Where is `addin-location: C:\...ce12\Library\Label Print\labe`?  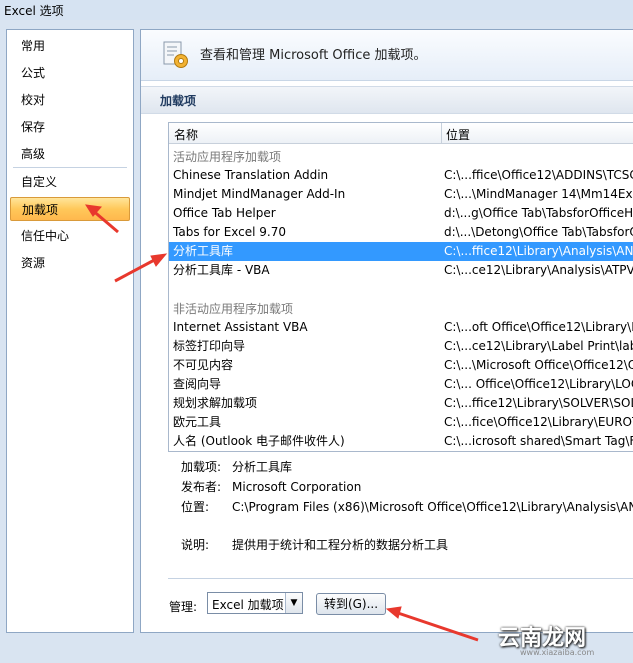 addin-location: C:\...ce12\Library\Label Print\labe is located at coordinates (538, 346).